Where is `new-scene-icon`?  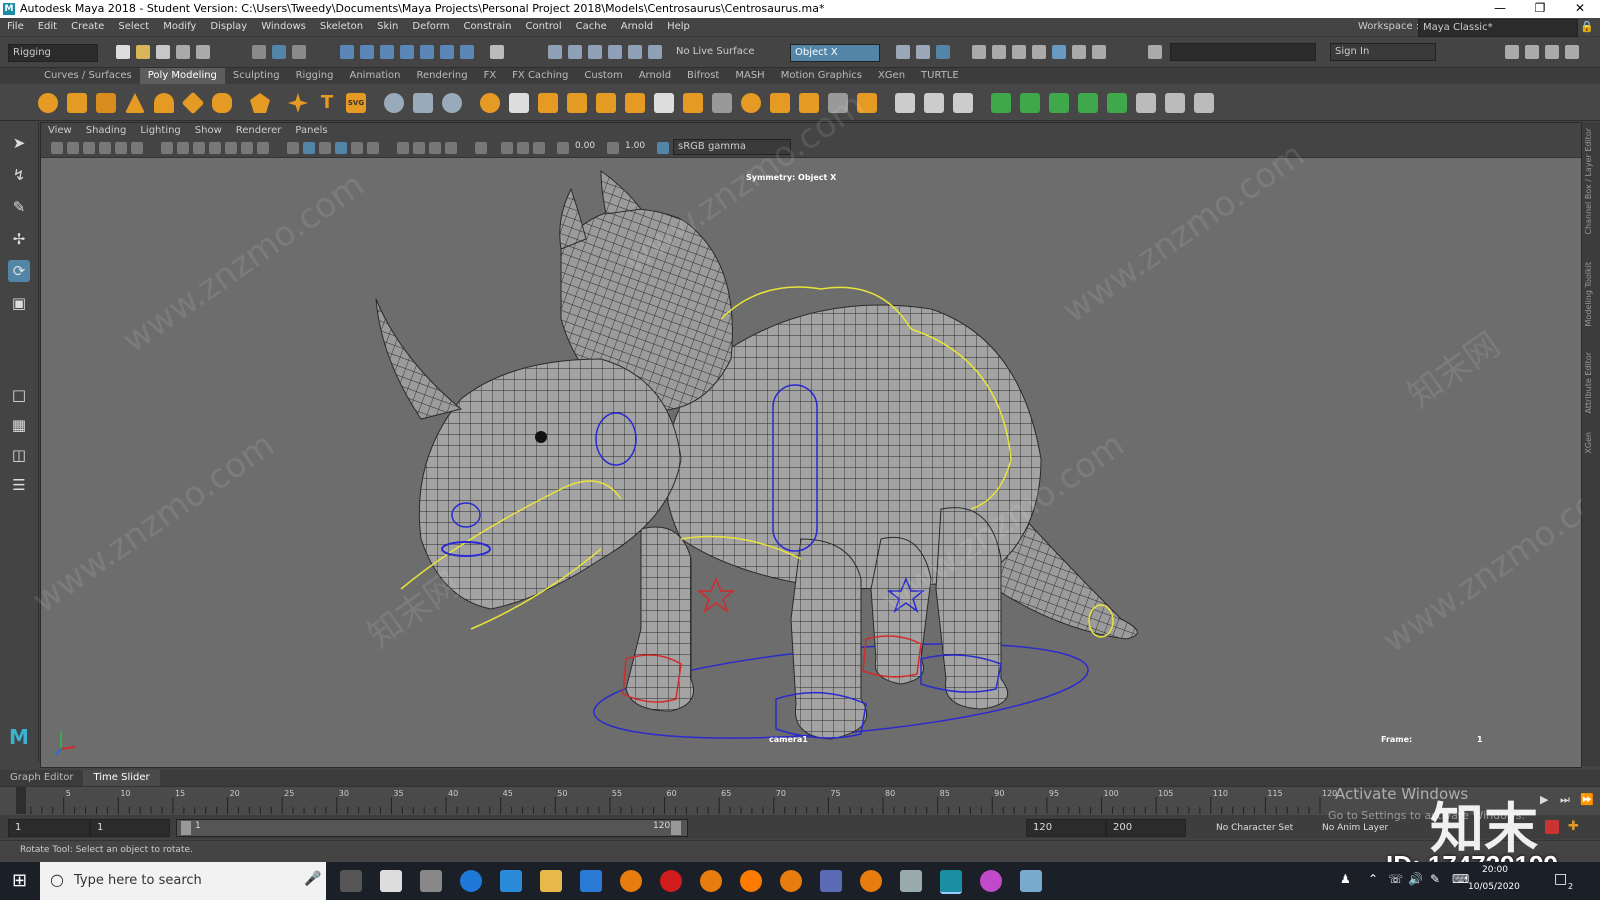 new-scene-icon is located at coordinates (123, 52).